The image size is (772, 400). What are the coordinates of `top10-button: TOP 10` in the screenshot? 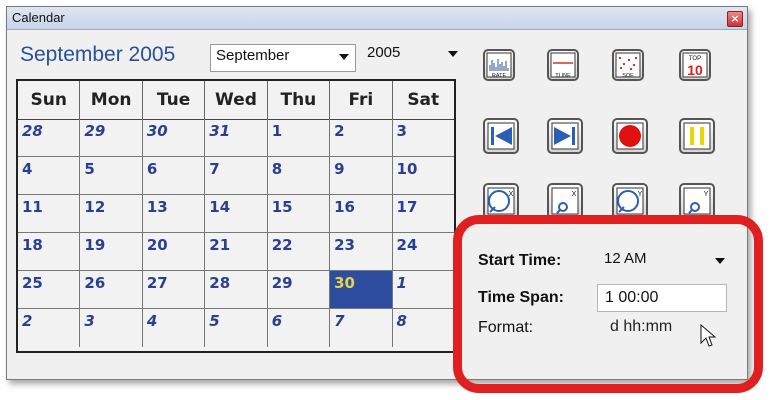 It's located at (695, 65).